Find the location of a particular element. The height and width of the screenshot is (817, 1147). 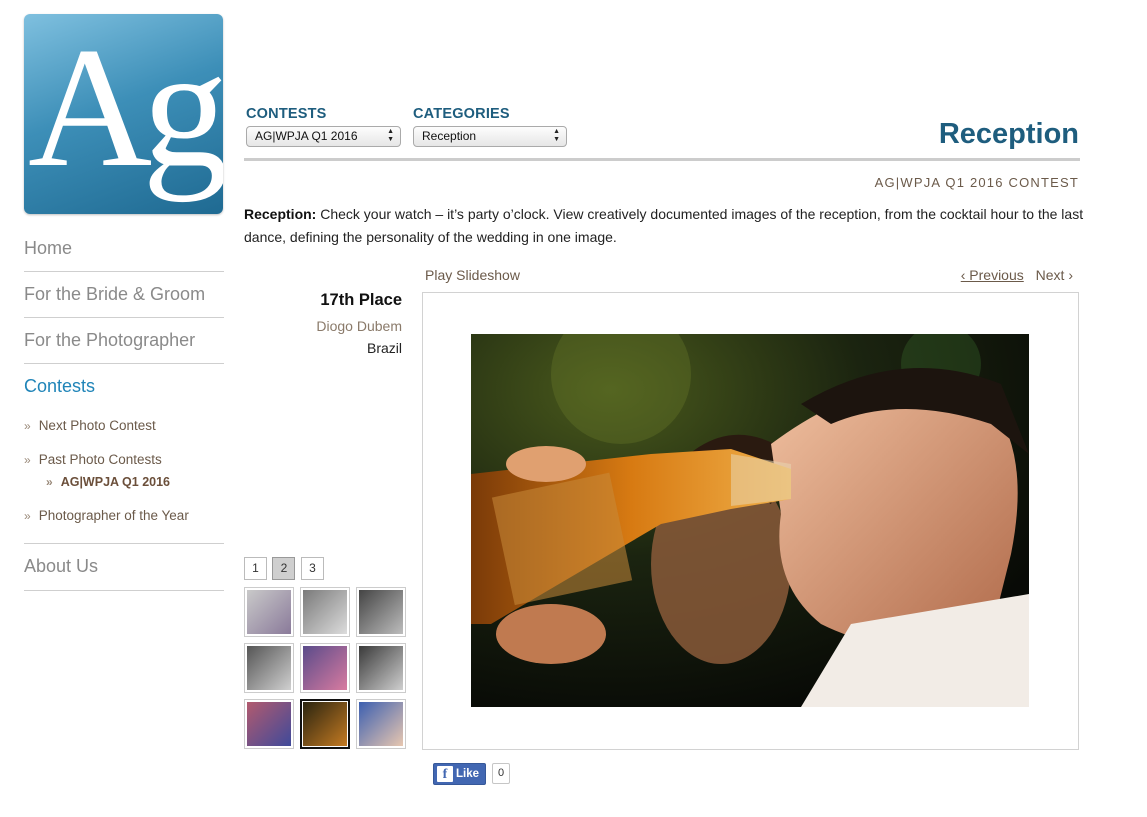

thumbnail-selected is located at coordinates (325, 724).